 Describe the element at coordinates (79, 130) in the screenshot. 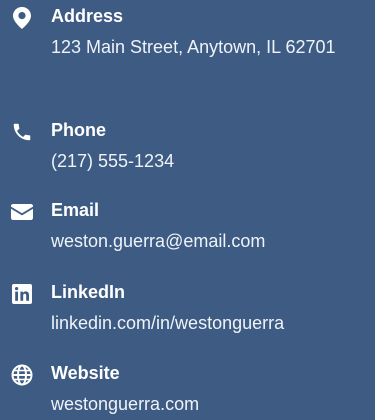

I see `phone-label: Phone` at that location.